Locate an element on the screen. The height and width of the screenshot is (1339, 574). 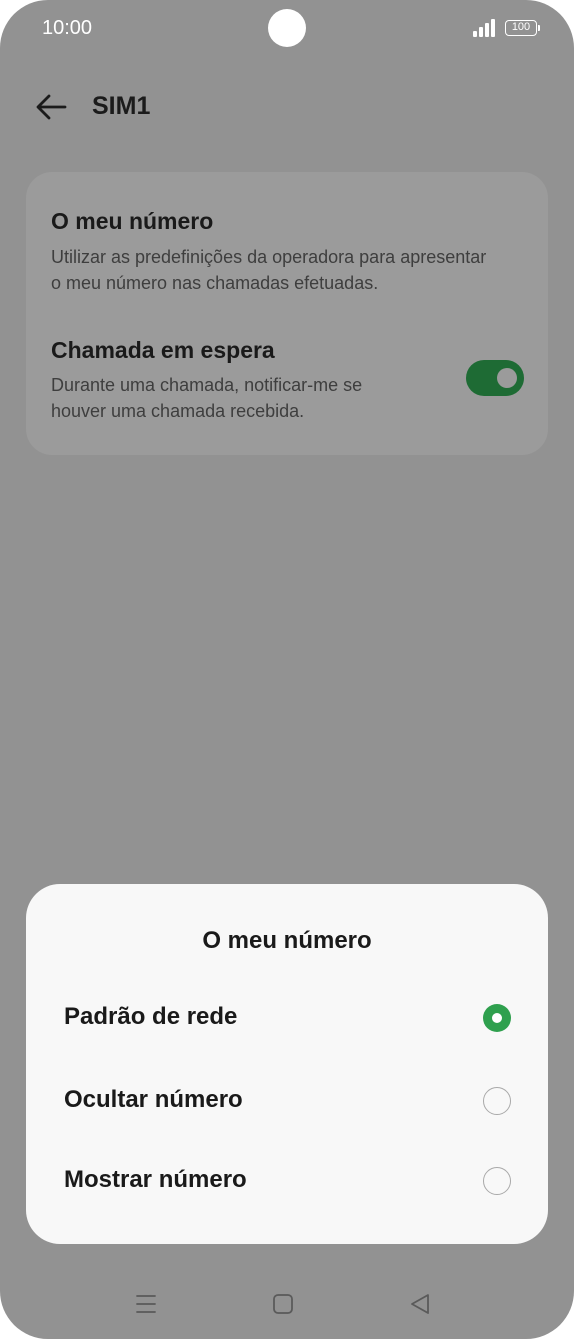
home-icon is located at coordinates (283, 1304).